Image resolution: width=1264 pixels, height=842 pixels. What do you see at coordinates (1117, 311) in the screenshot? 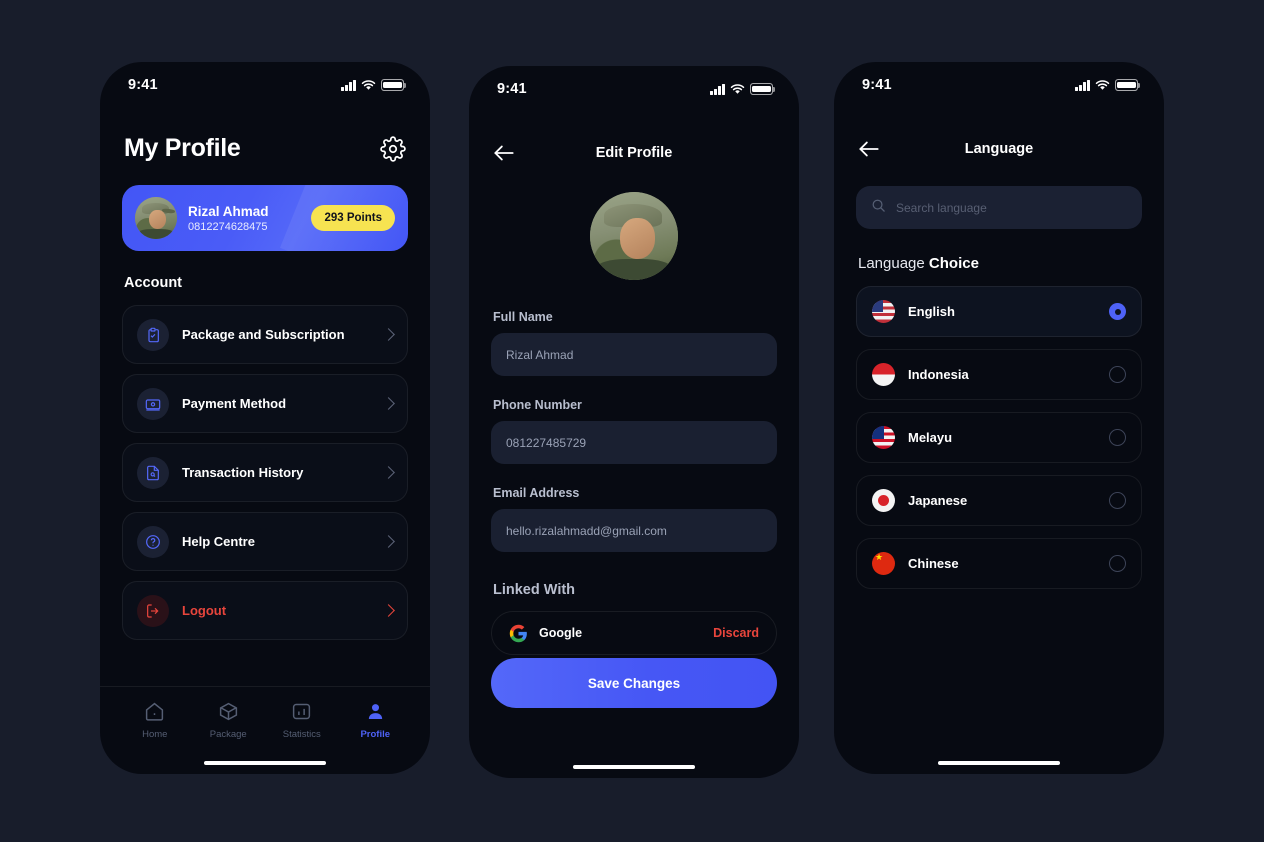
I see `radio-selected` at bounding box center [1117, 311].